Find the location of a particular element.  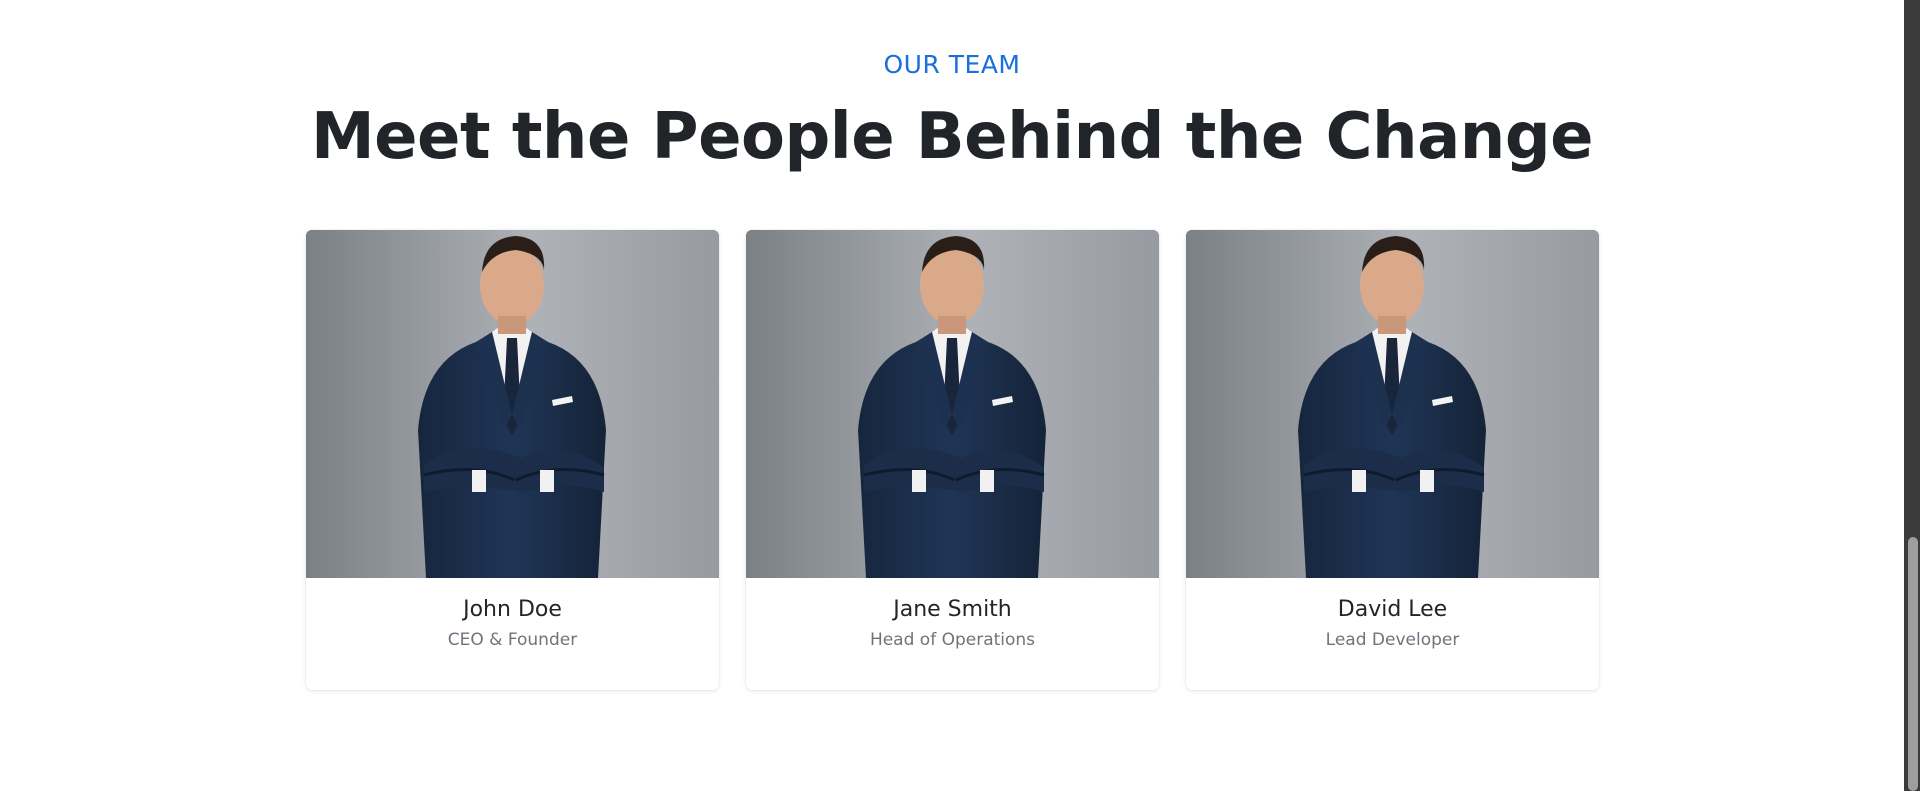

vertical-scrollbar is located at coordinates (1912, 395).